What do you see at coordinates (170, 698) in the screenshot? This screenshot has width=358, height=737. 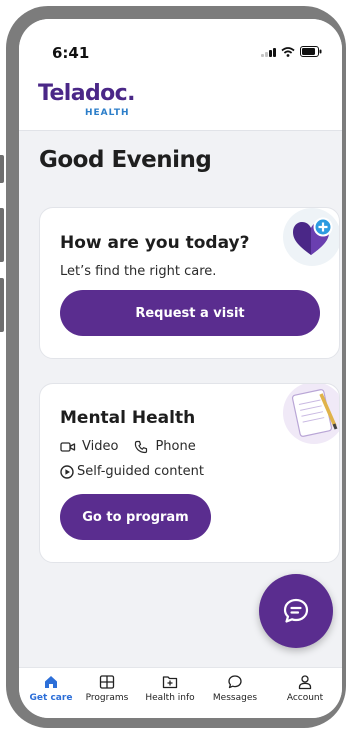 I see `tab-label: Health info` at bounding box center [170, 698].